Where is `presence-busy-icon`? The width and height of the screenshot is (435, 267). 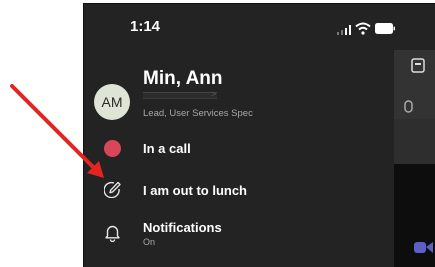
presence-busy-icon is located at coordinates (112, 148).